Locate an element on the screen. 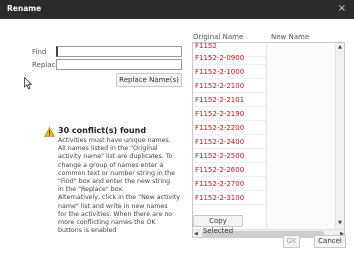 This screenshot has width=354, height=255. conflict-line: activity name" list are duplicates. To is located at coordinates (115, 157).